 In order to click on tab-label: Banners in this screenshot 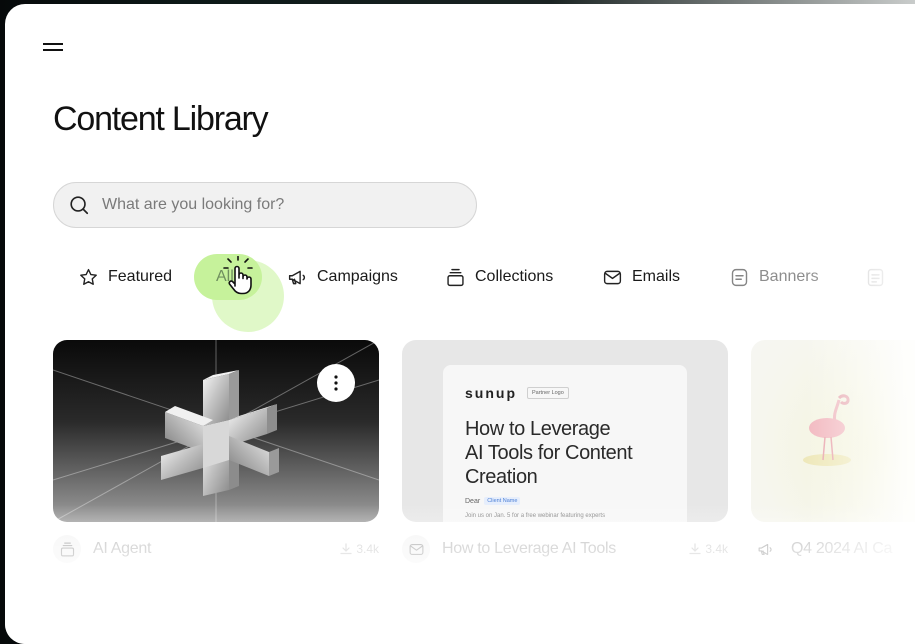, I will do `click(789, 276)`.